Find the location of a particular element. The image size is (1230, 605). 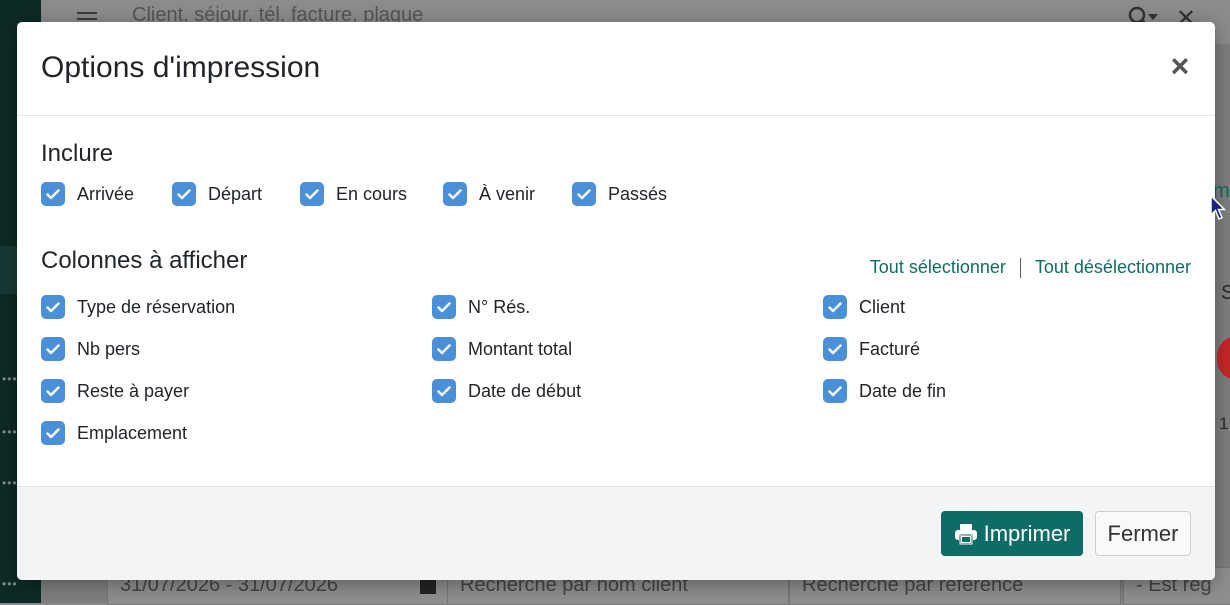

include-option-a-venir: À venir is located at coordinates (489, 194).